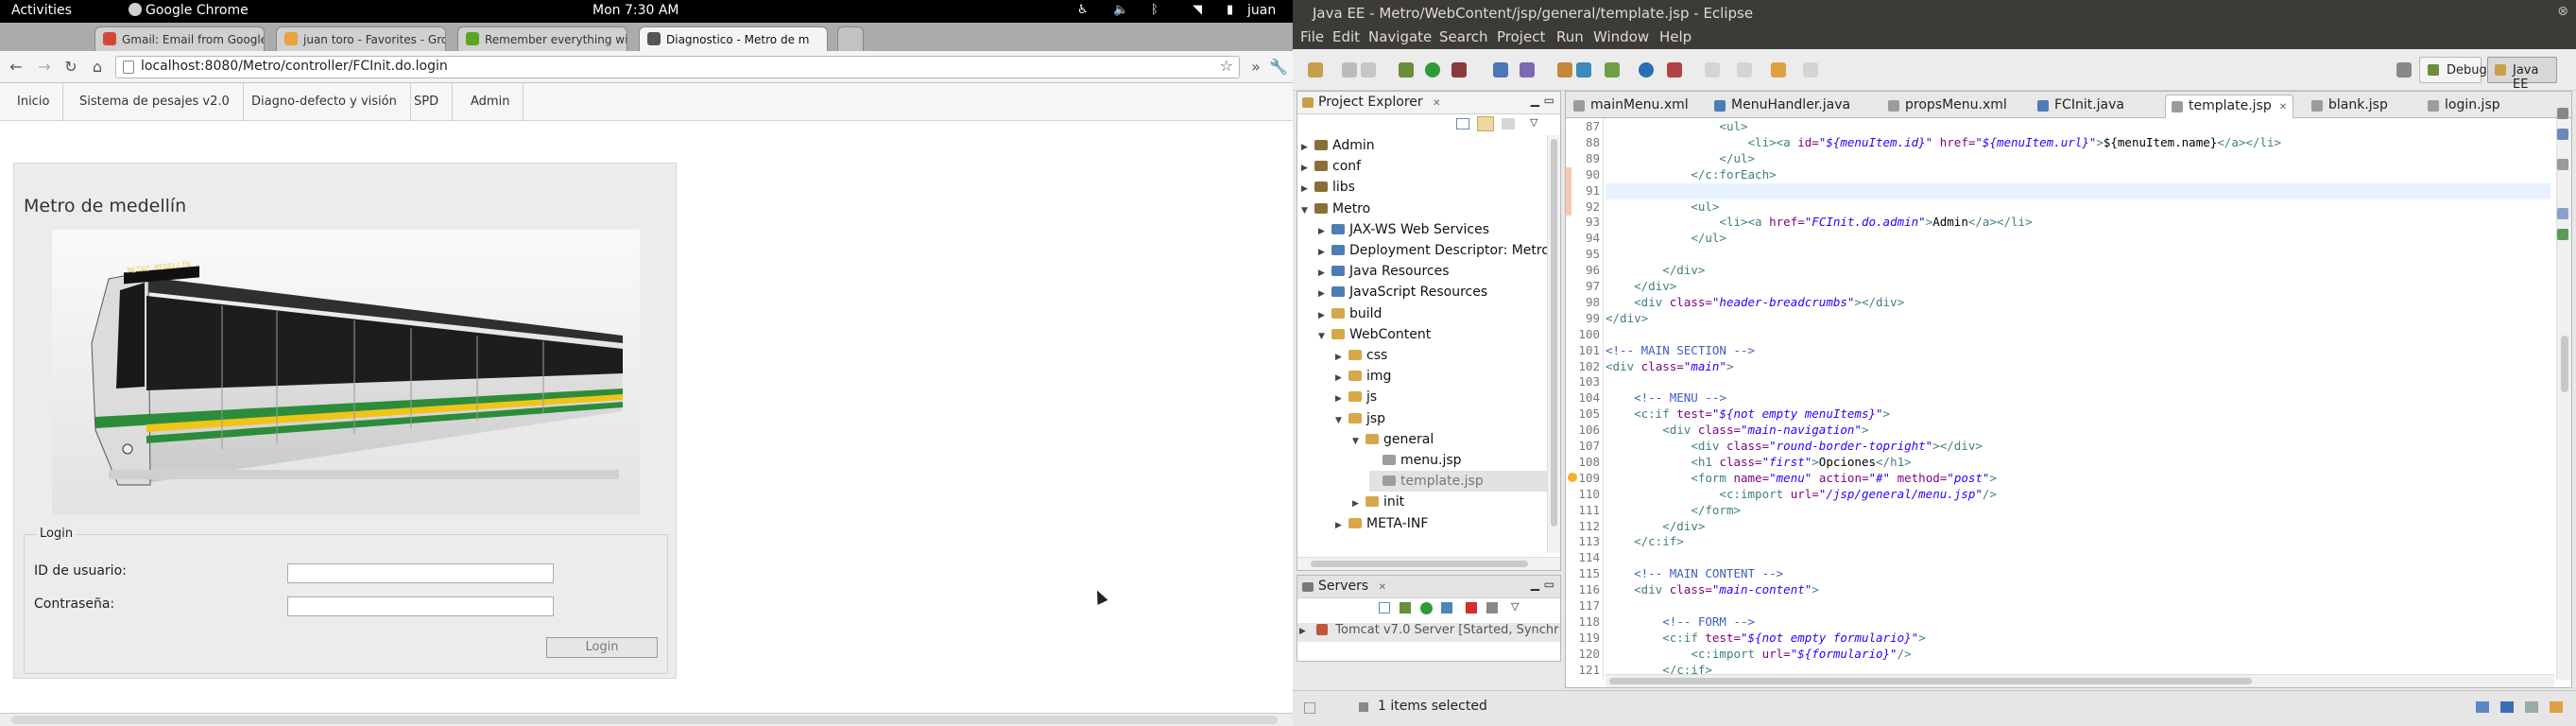  I want to click on menu-edit: Edit, so click(1346, 36).